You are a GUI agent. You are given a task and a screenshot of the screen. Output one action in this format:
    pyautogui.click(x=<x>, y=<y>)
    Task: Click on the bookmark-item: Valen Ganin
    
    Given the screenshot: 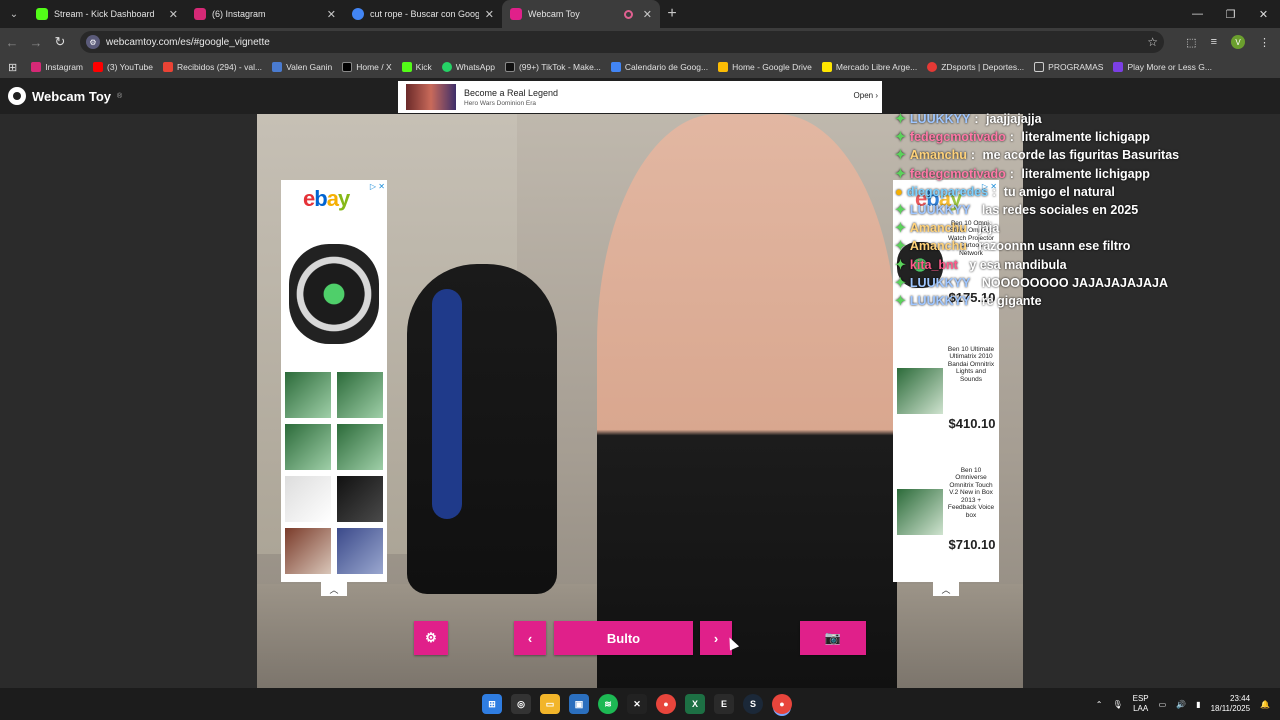 What is the action you would take?
    pyautogui.click(x=302, y=67)
    